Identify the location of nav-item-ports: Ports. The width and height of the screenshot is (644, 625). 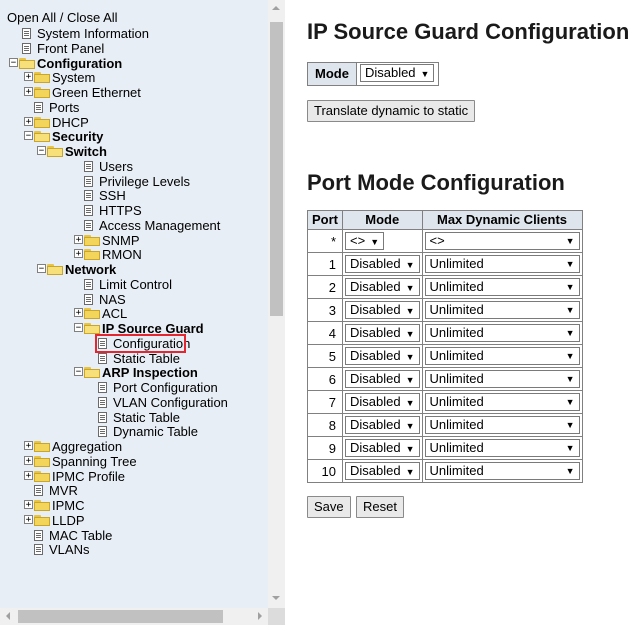
(56, 107).